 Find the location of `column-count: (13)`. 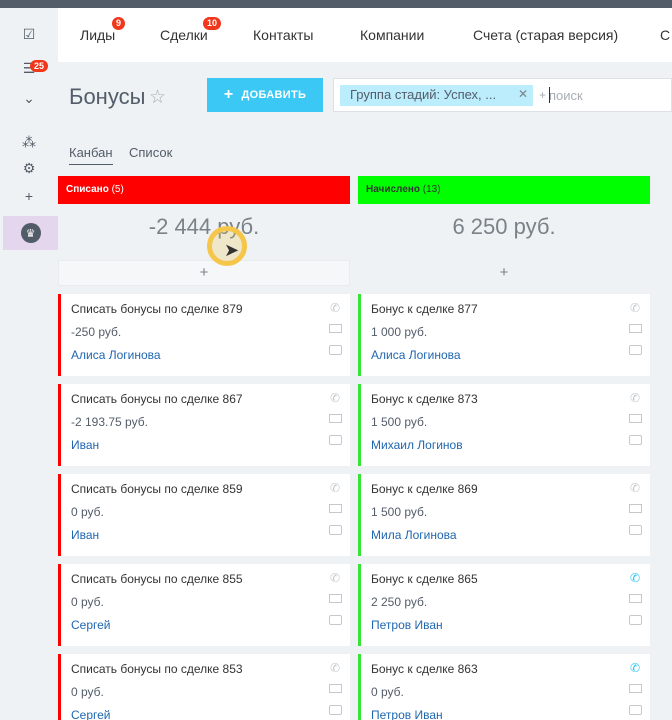

column-count: (13) is located at coordinates (431, 189).